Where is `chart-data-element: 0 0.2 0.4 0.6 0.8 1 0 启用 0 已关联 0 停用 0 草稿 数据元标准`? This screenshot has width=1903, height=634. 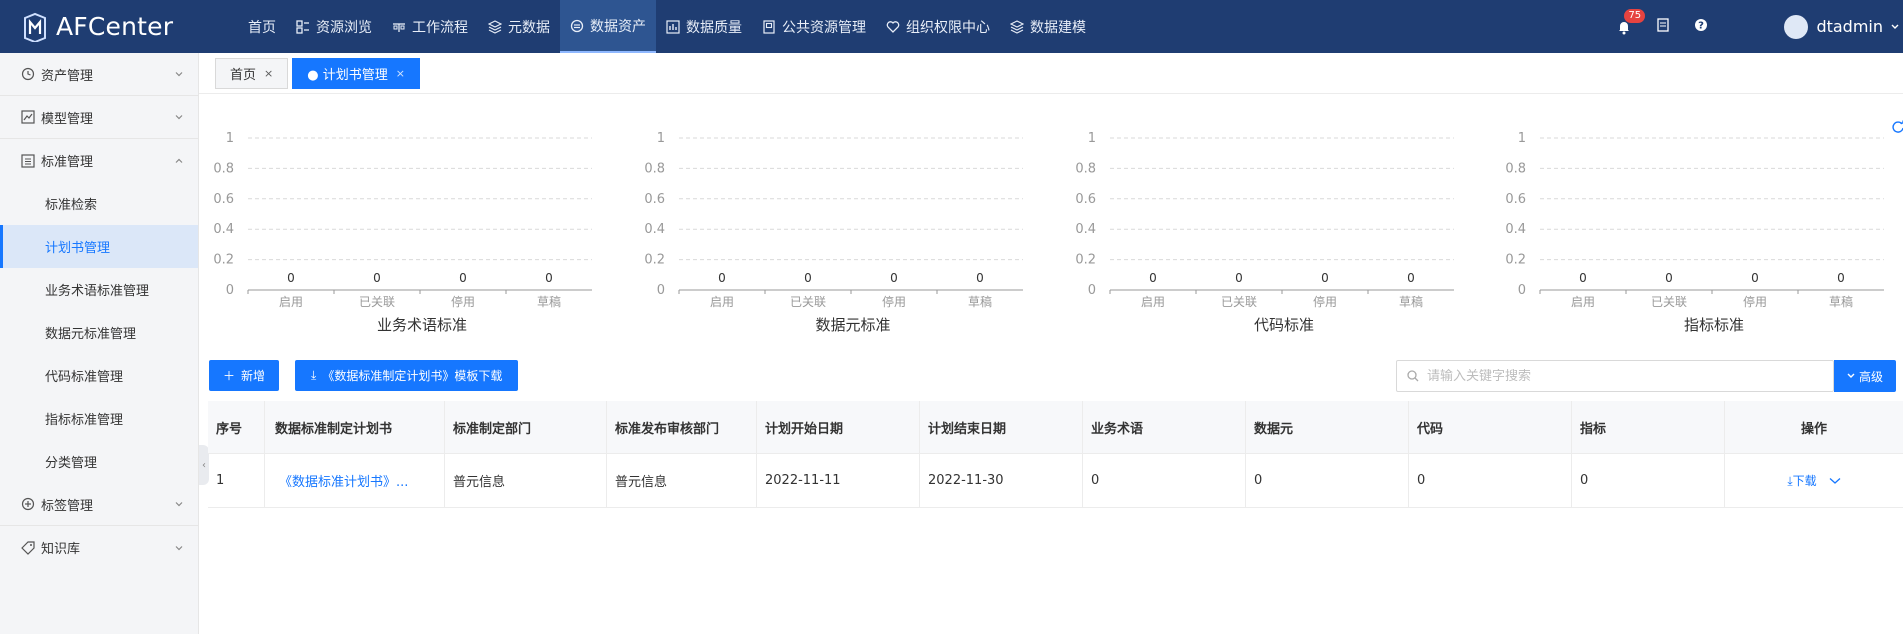 chart-data-element: 0 0.2 0.4 0.6 0.8 1 0 启用 0 已关联 0 停用 0 草稿 数据元标准 is located at coordinates (836, 230).